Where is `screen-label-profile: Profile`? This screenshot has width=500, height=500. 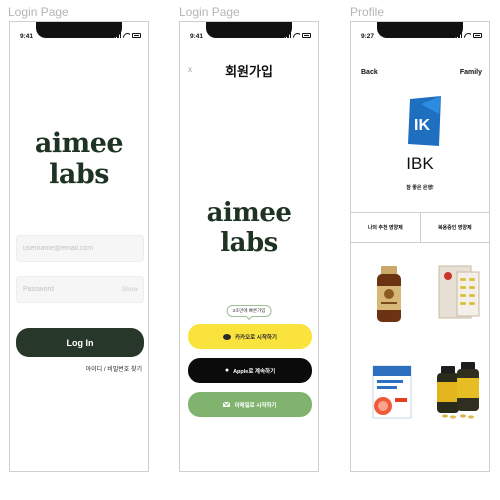
screen-label-profile: Profile is located at coordinates (367, 12).